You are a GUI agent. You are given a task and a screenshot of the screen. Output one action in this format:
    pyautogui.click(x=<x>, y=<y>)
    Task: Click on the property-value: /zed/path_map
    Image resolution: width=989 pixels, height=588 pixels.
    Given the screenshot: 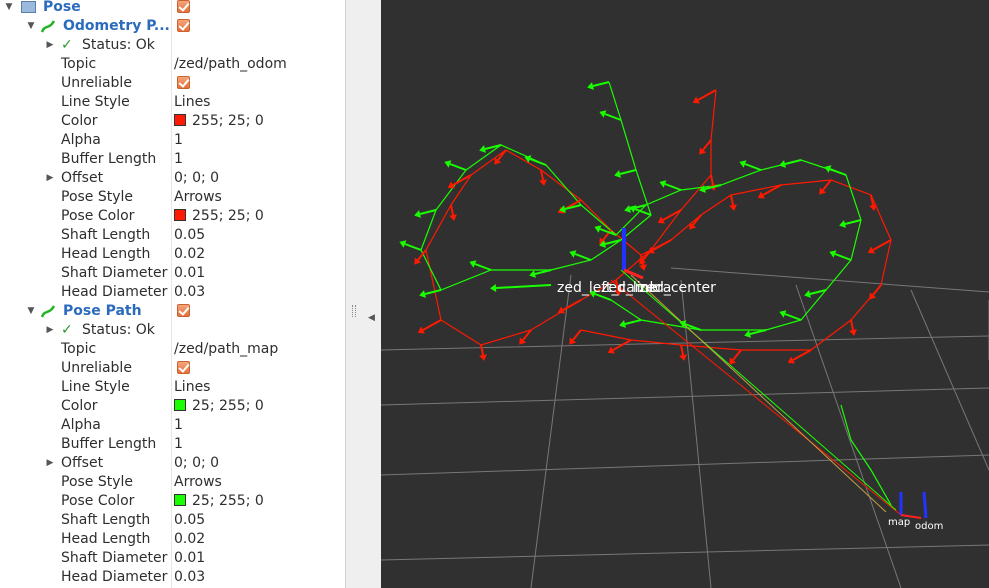 What is the action you would take?
    pyautogui.click(x=226, y=349)
    